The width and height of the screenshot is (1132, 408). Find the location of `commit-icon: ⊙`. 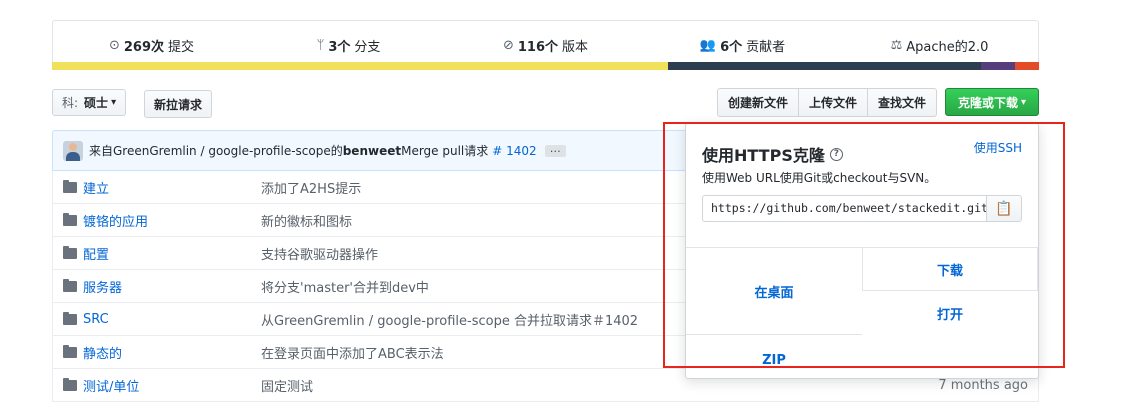

commit-icon: ⊙ is located at coordinates (114, 45).